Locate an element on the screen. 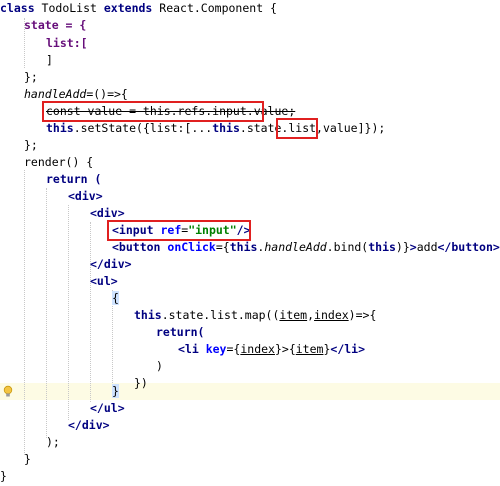 This screenshot has height=486, width=500. code-line-28: } is located at coordinates (27, 459).